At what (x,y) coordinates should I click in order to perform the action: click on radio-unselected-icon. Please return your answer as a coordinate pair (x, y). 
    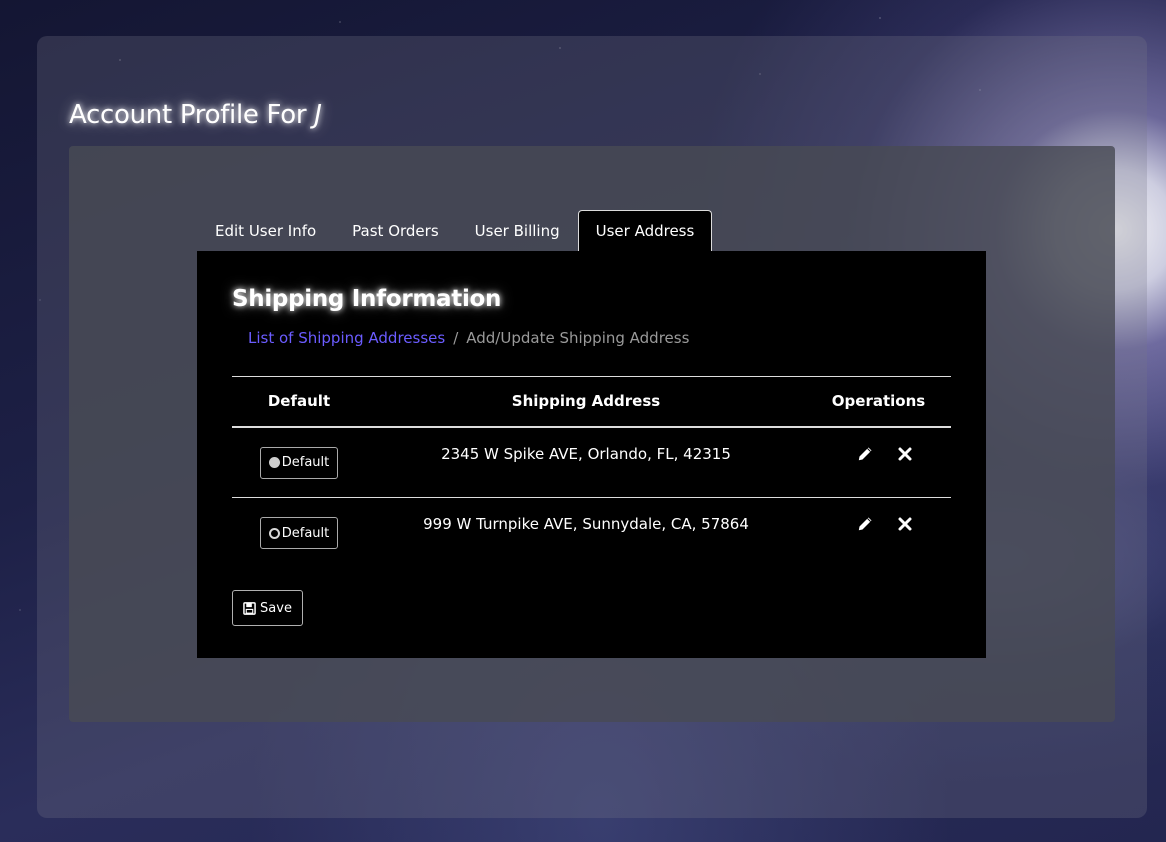
    Looking at the image, I should click on (274, 533).